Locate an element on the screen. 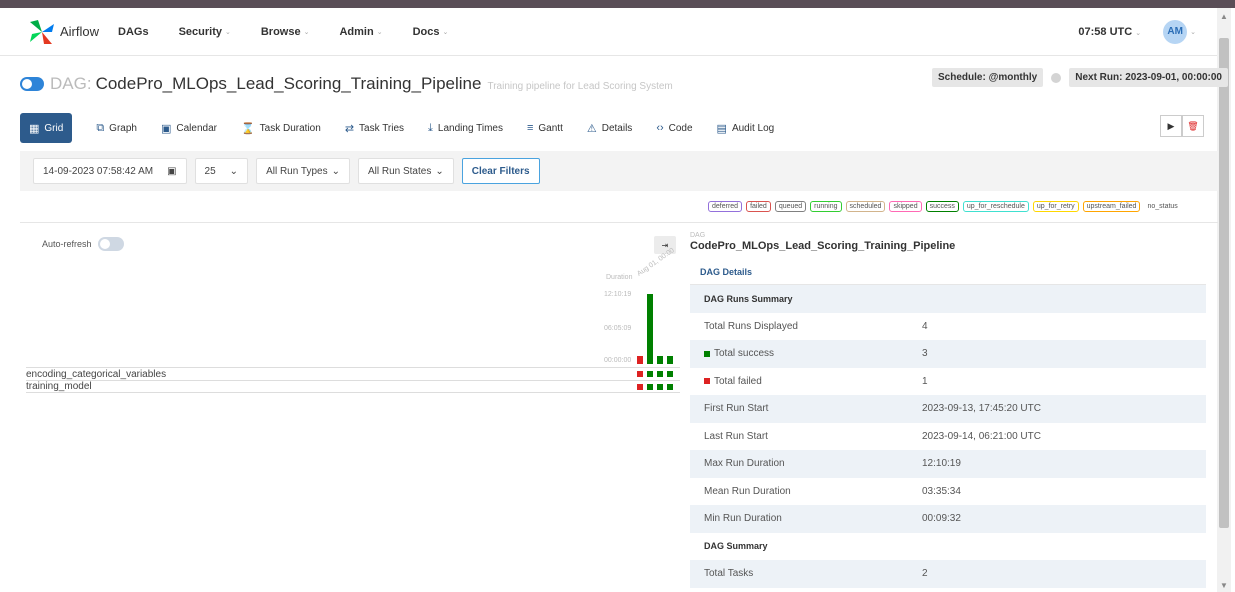 The width and height of the screenshot is (1235, 592). nav-label: Security is located at coordinates (200, 31).